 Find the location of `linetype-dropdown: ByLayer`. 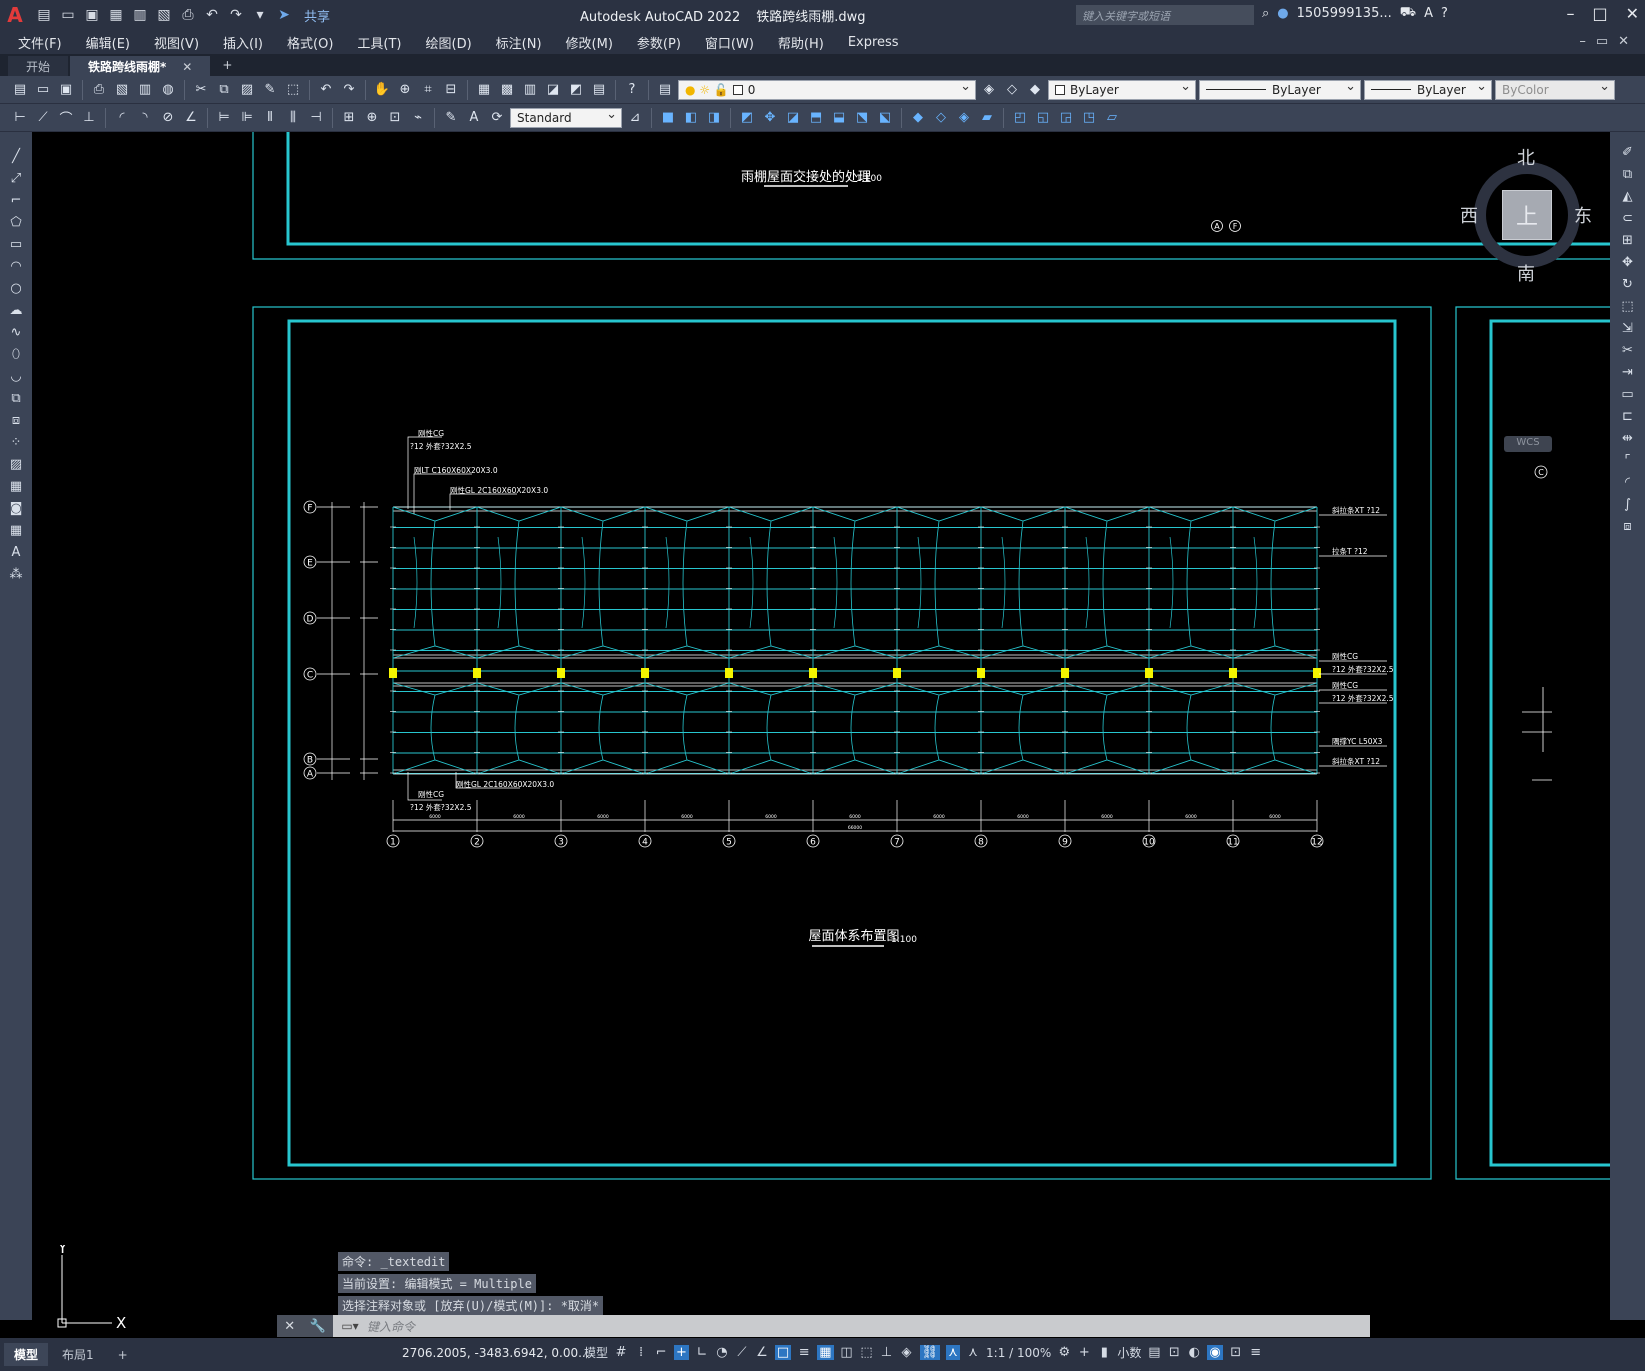

linetype-dropdown: ByLayer is located at coordinates (1280, 89).